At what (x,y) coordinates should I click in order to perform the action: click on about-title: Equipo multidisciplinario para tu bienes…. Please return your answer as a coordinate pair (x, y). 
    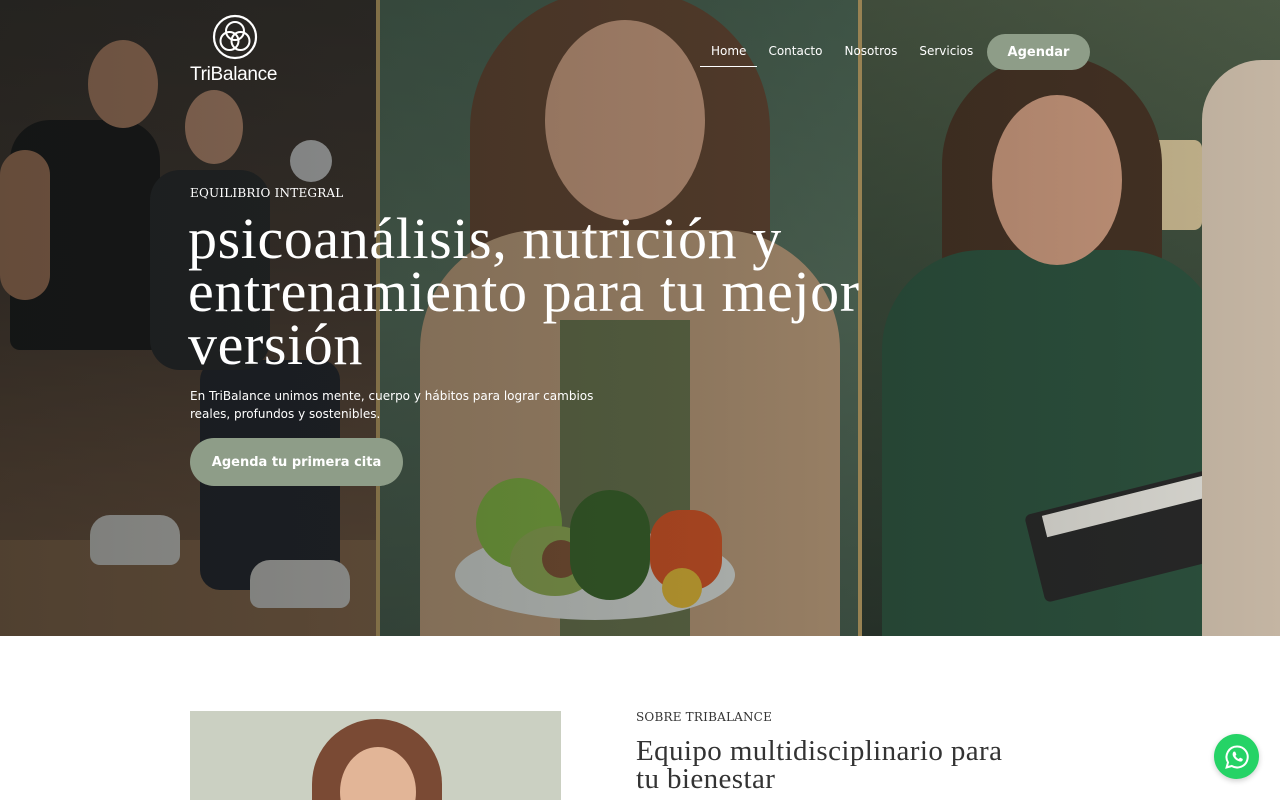
    Looking at the image, I should click on (819, 765).